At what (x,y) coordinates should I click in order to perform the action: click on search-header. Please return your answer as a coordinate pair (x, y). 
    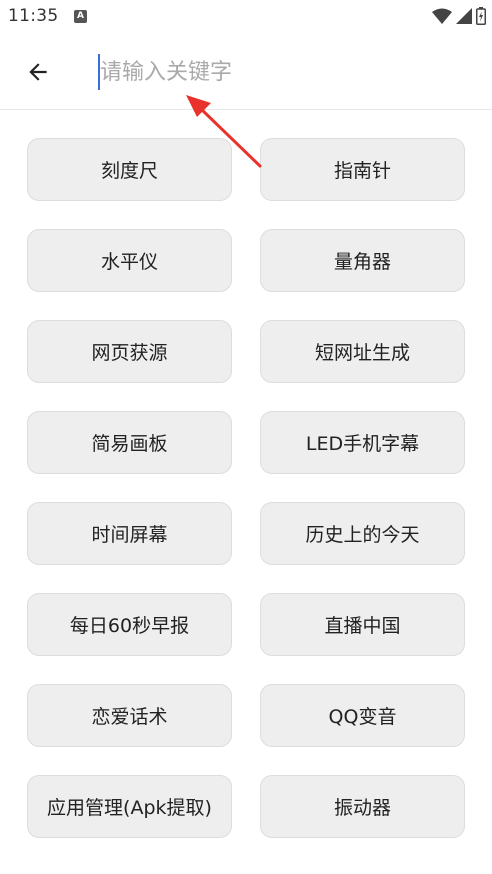
    Looking at the image, I should click on (246, 72).